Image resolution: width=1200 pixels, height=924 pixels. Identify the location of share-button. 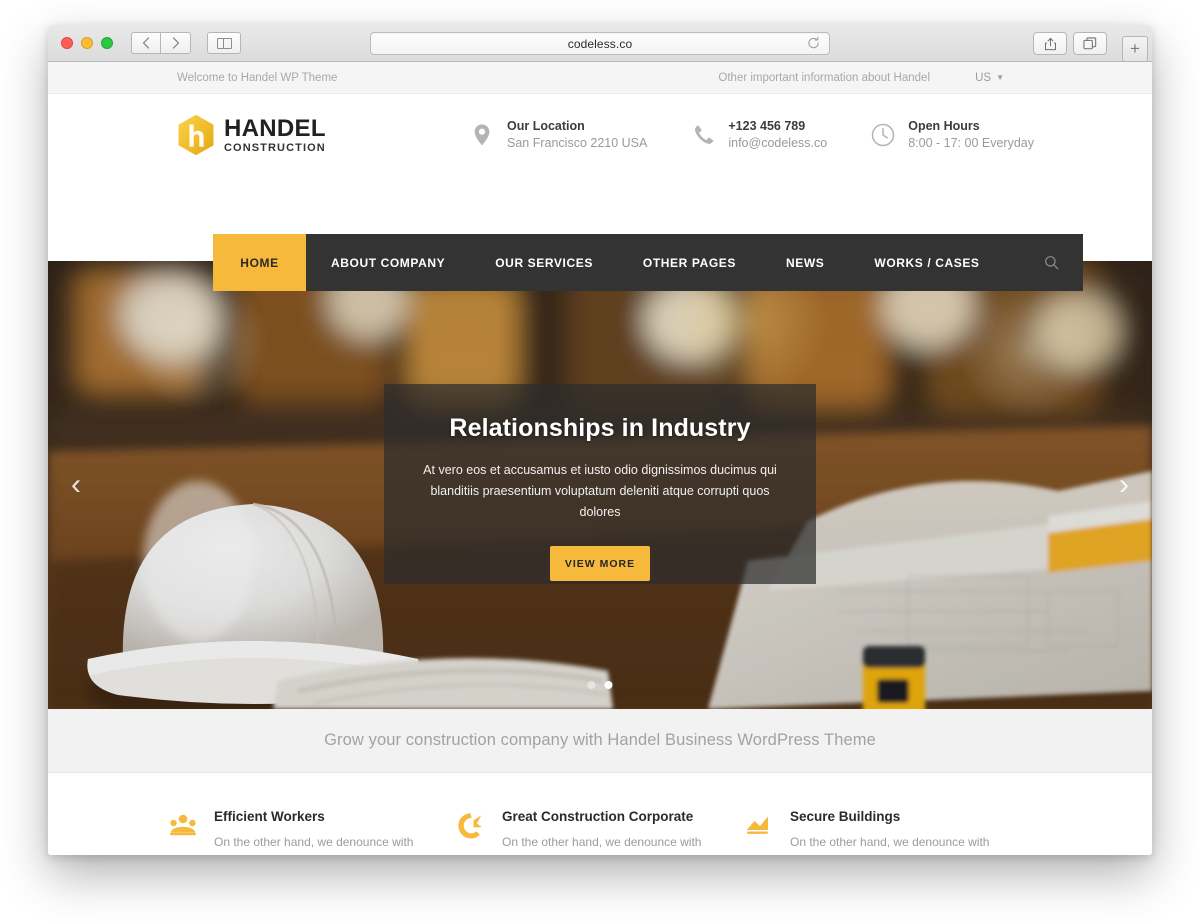
(1050, 43).